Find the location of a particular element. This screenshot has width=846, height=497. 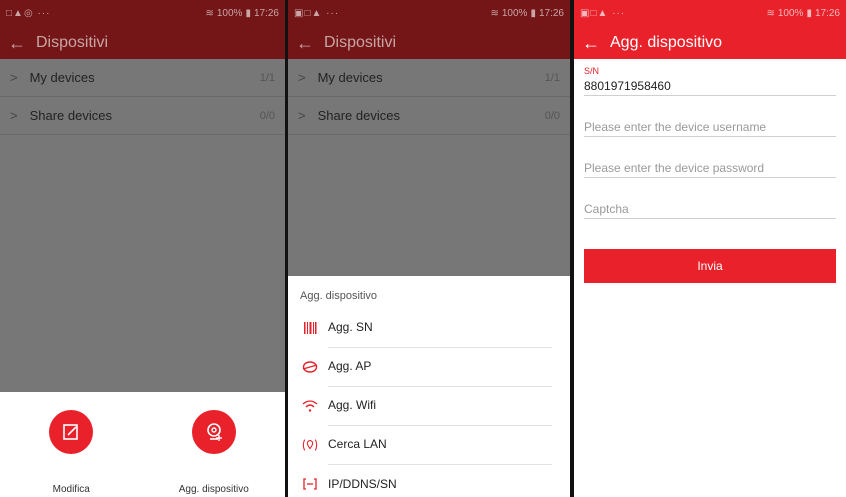

barcode-icon is located at coordinates (310, 328).